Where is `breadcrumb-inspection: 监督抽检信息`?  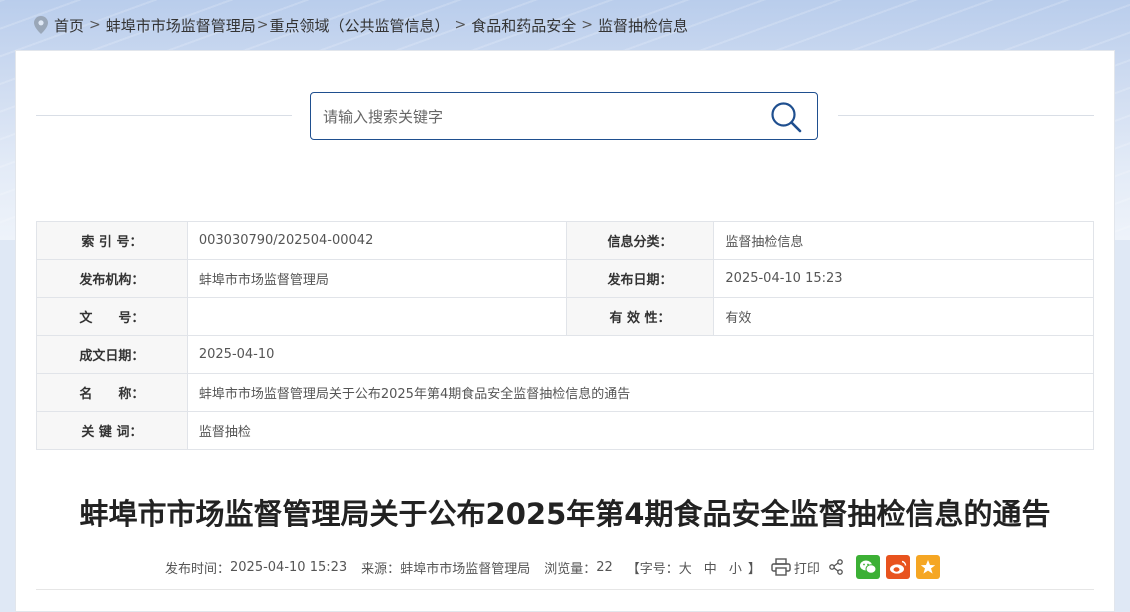
breadcrumb-inspection: 监督抽检信息 is located at coordinates (643, 25).